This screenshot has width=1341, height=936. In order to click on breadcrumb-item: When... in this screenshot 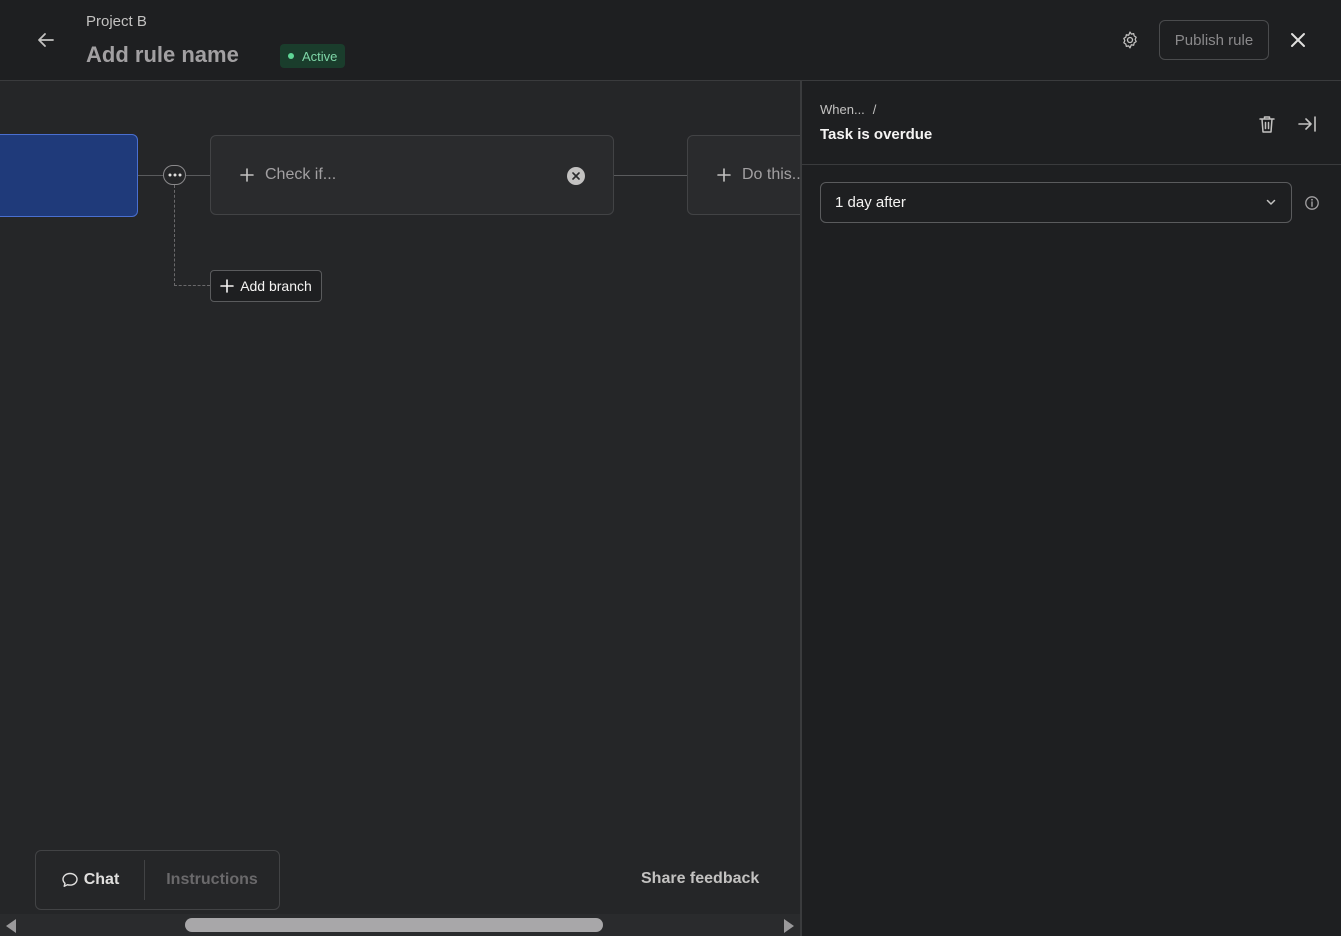, I will do `click(842, 109)`.